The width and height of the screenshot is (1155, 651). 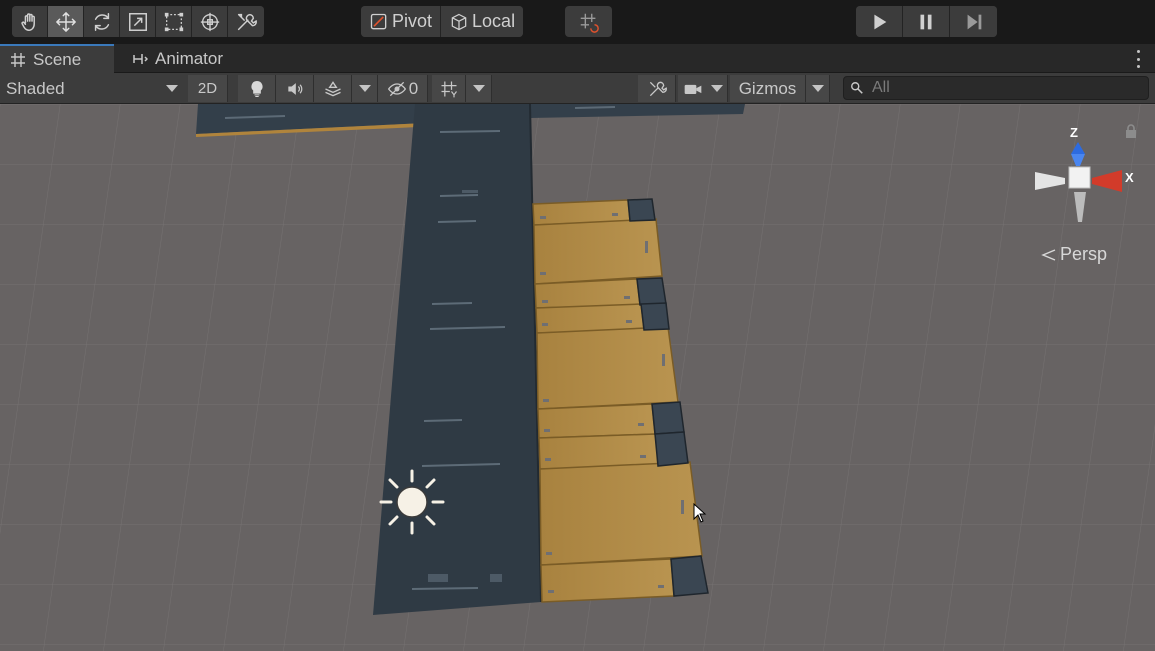 I want to click on speaker-icon, so click(x=294, y=88).